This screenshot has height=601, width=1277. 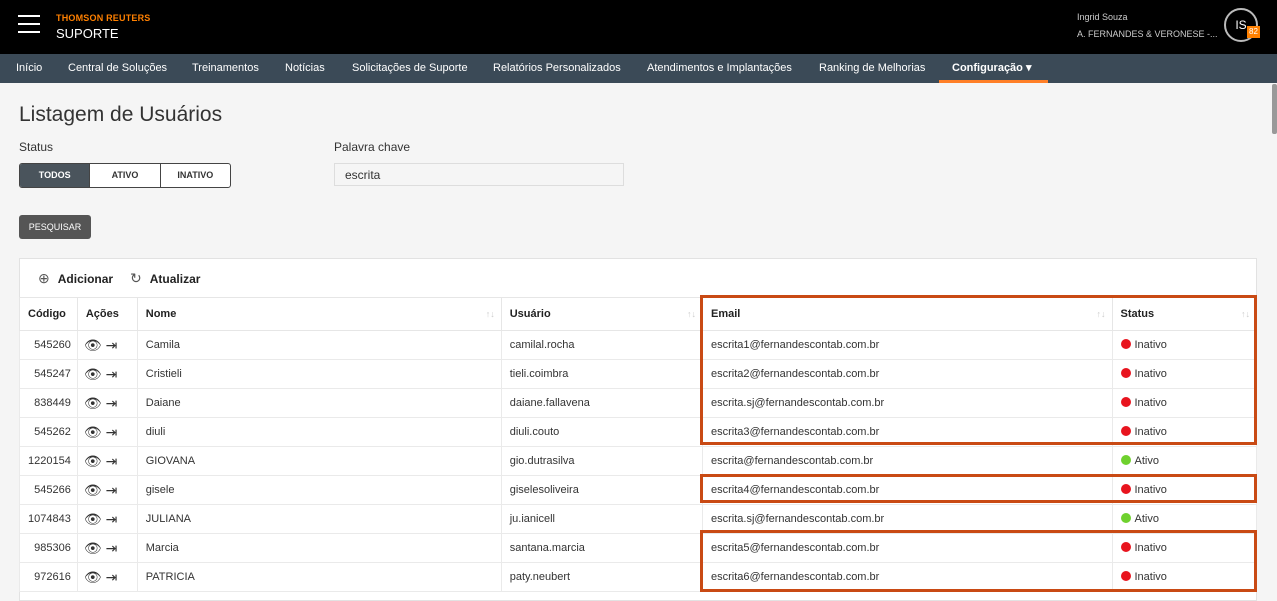 I want to click on add-button: ⊕ Adicionar, so click(x=75, y=278).